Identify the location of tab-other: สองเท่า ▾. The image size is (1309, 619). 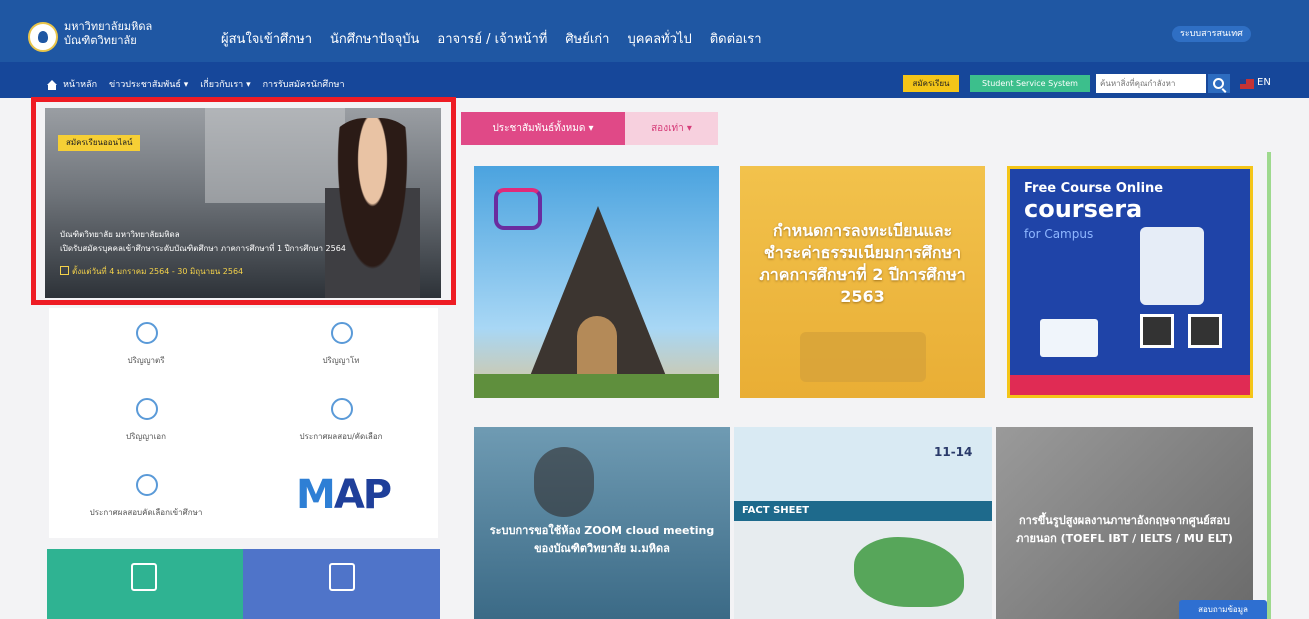
(671, 128).